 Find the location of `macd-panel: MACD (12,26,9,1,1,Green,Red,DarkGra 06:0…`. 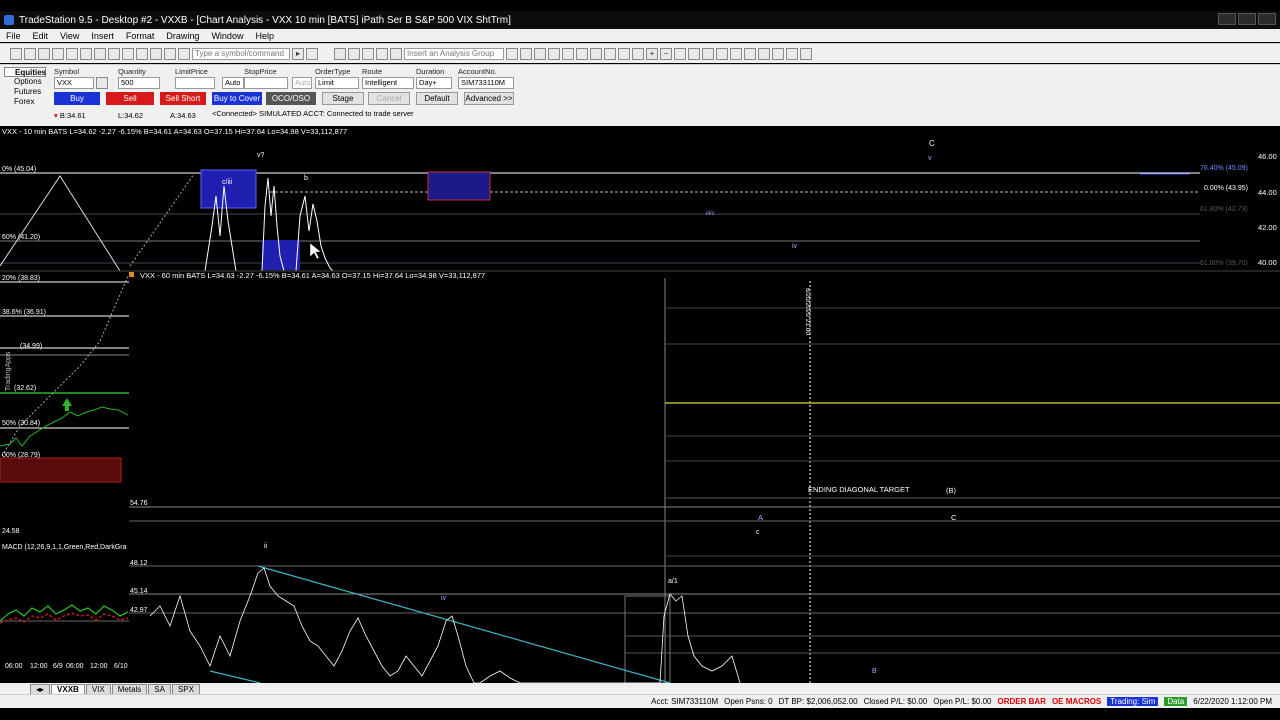

macd-panel: MACD (12,26,9,1,1,Green,Red,DarkGra 06:0… is located at coordinates (64, 607).